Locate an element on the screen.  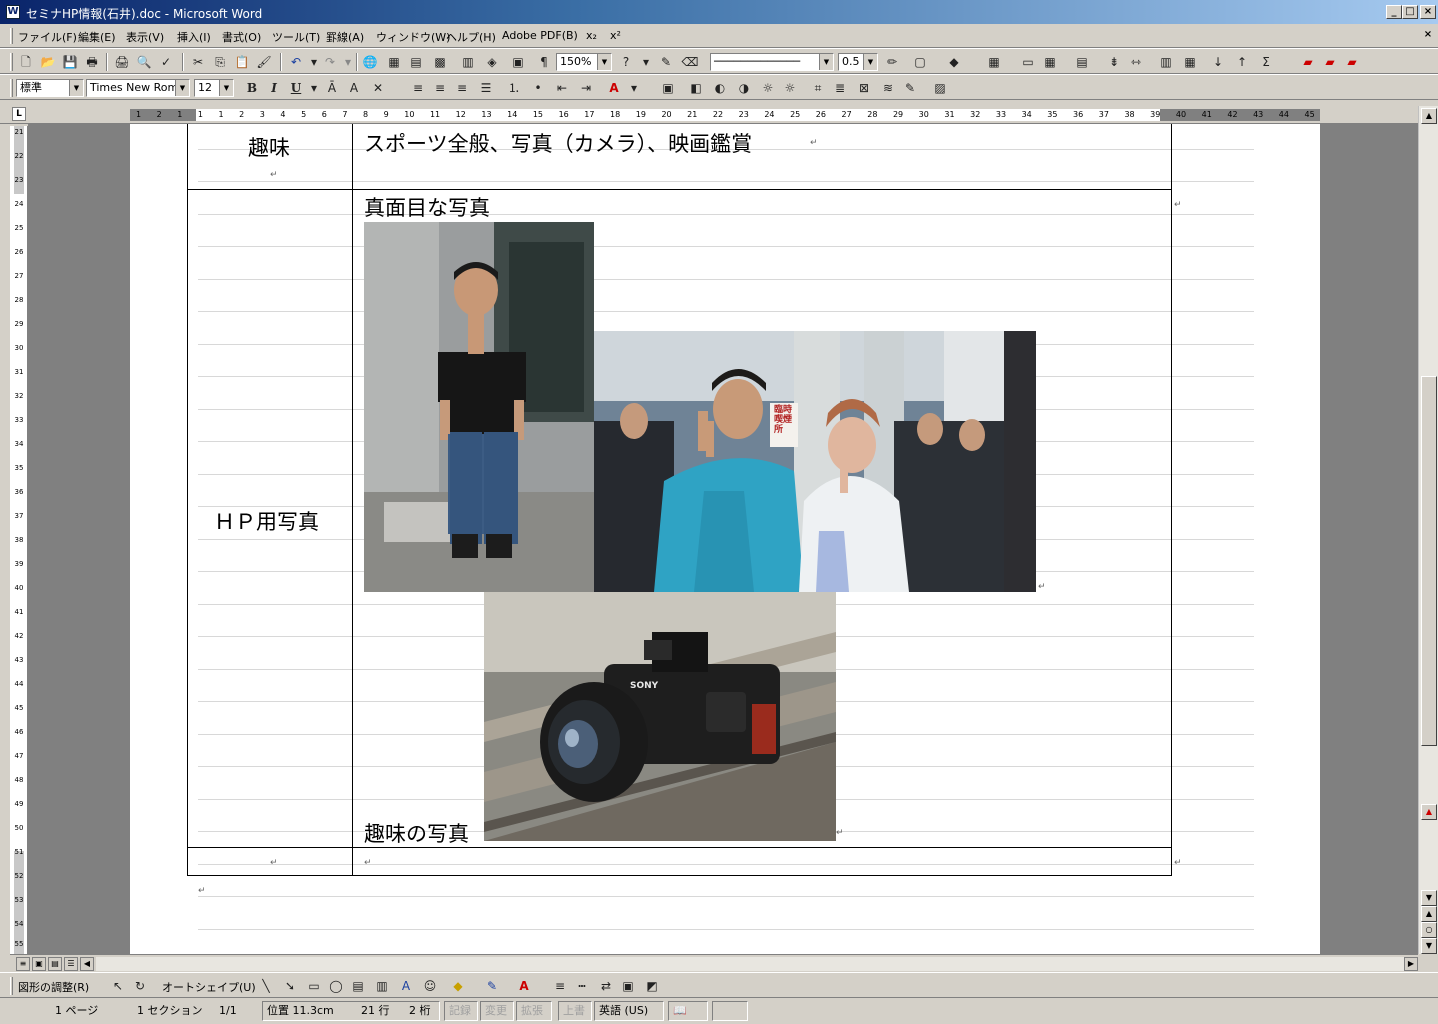
more-brightness-icon: ☼ is located at coordinates (768, 88).